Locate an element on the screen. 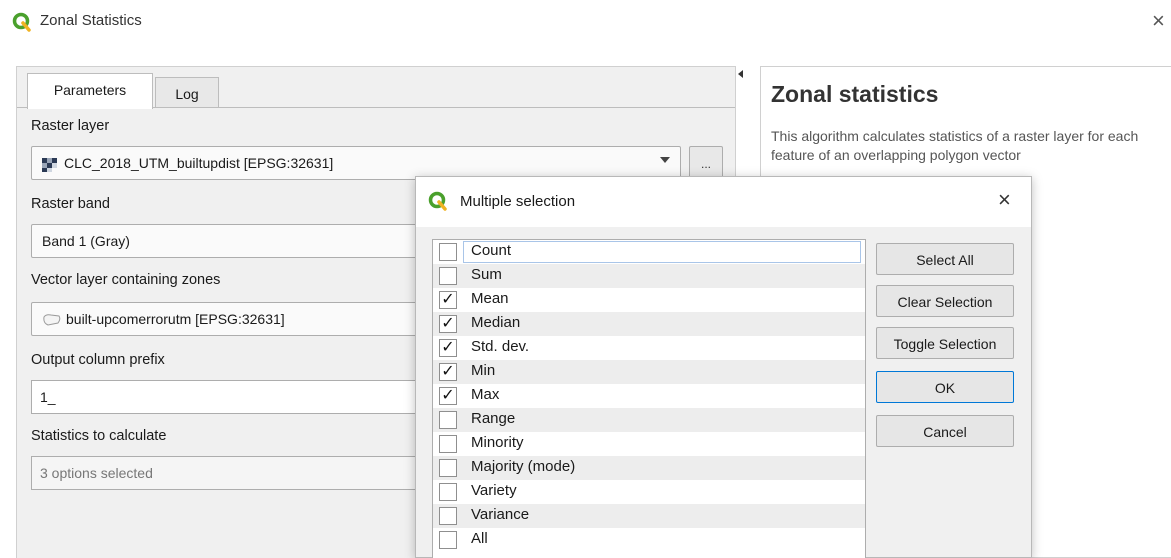  raster-layer-icon is located at coordinates (49, 165).